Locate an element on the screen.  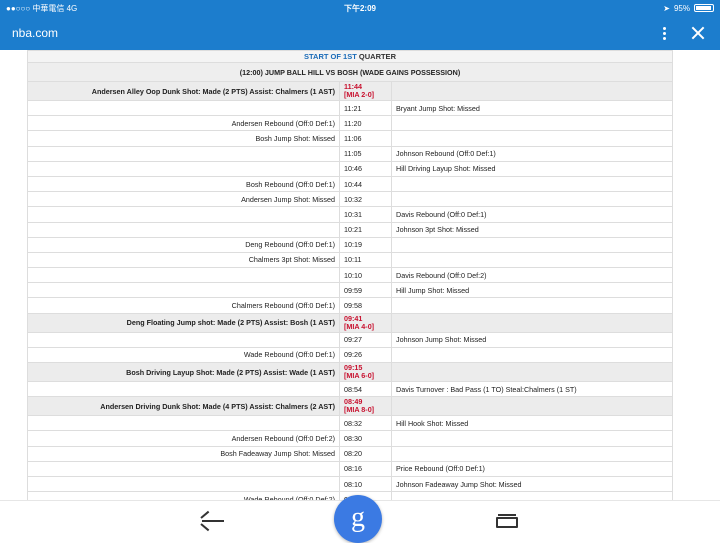
play-time-cell: 11:05 is located at coordinates (365, 153).